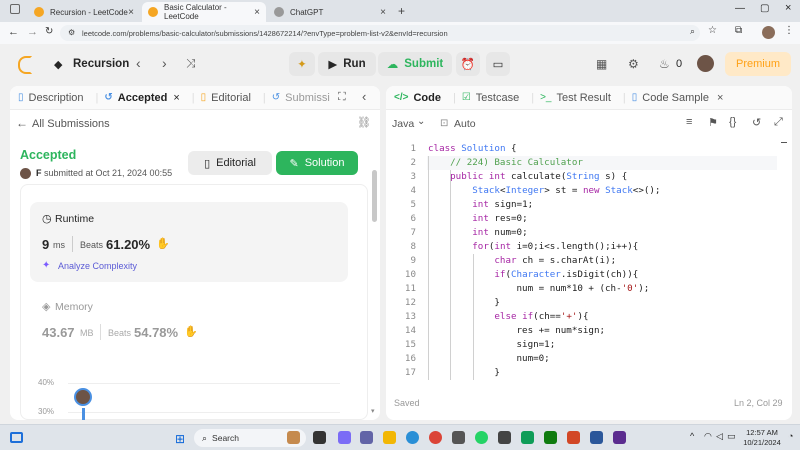 The image size is (800, 450). I want to click on clock-time: 12:57 AM, so click(762, 432).